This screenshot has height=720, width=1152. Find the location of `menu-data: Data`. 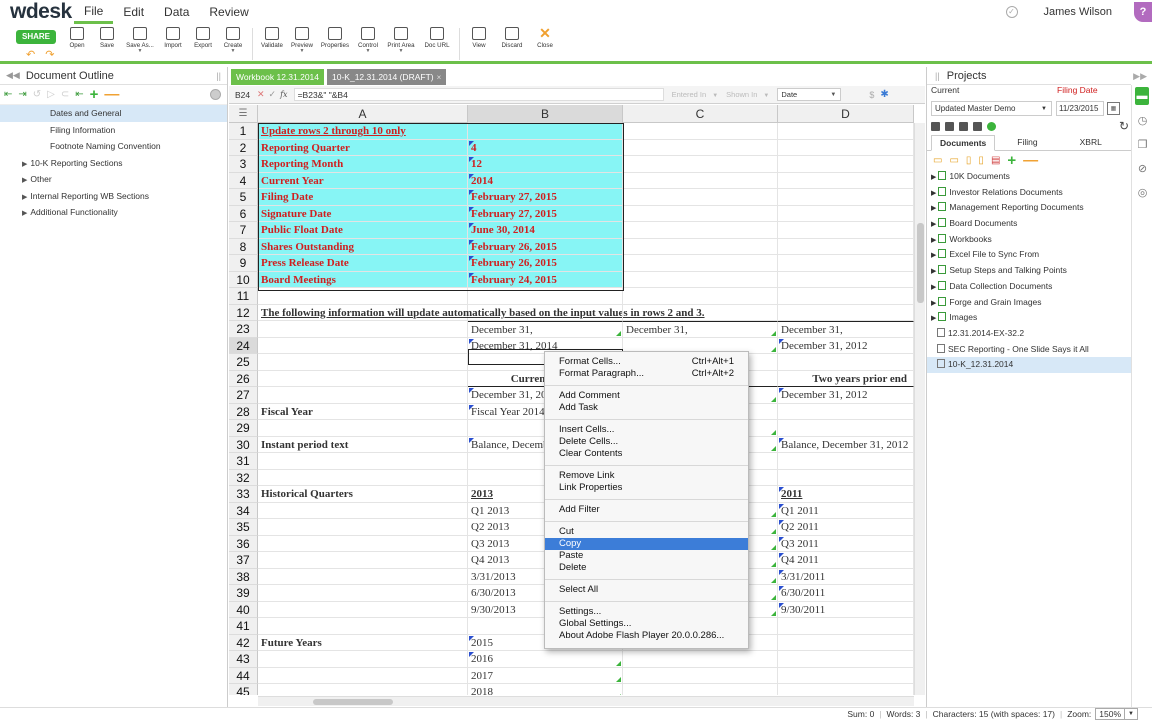

menu-data: Data is located at coordinates (176, 12).